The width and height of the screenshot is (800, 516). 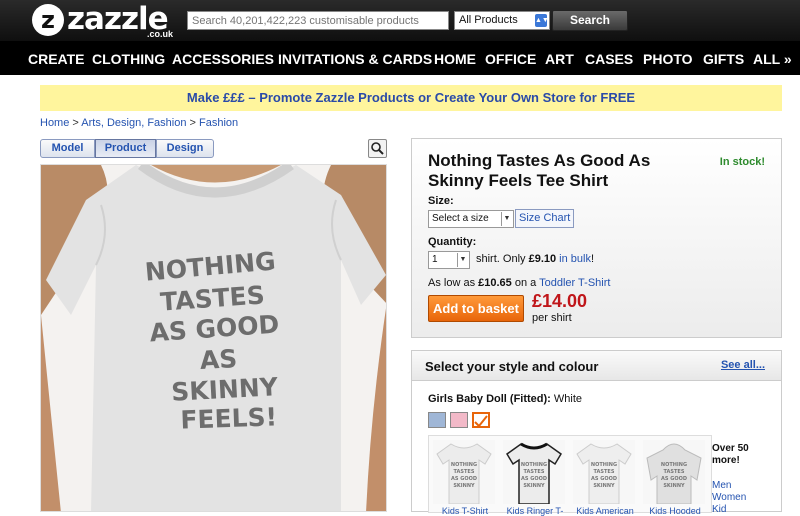 What do you see at coordinates (437, 420) in the screenshot?
I see `colour-swatch-blue` at bounding box center [437, 420].